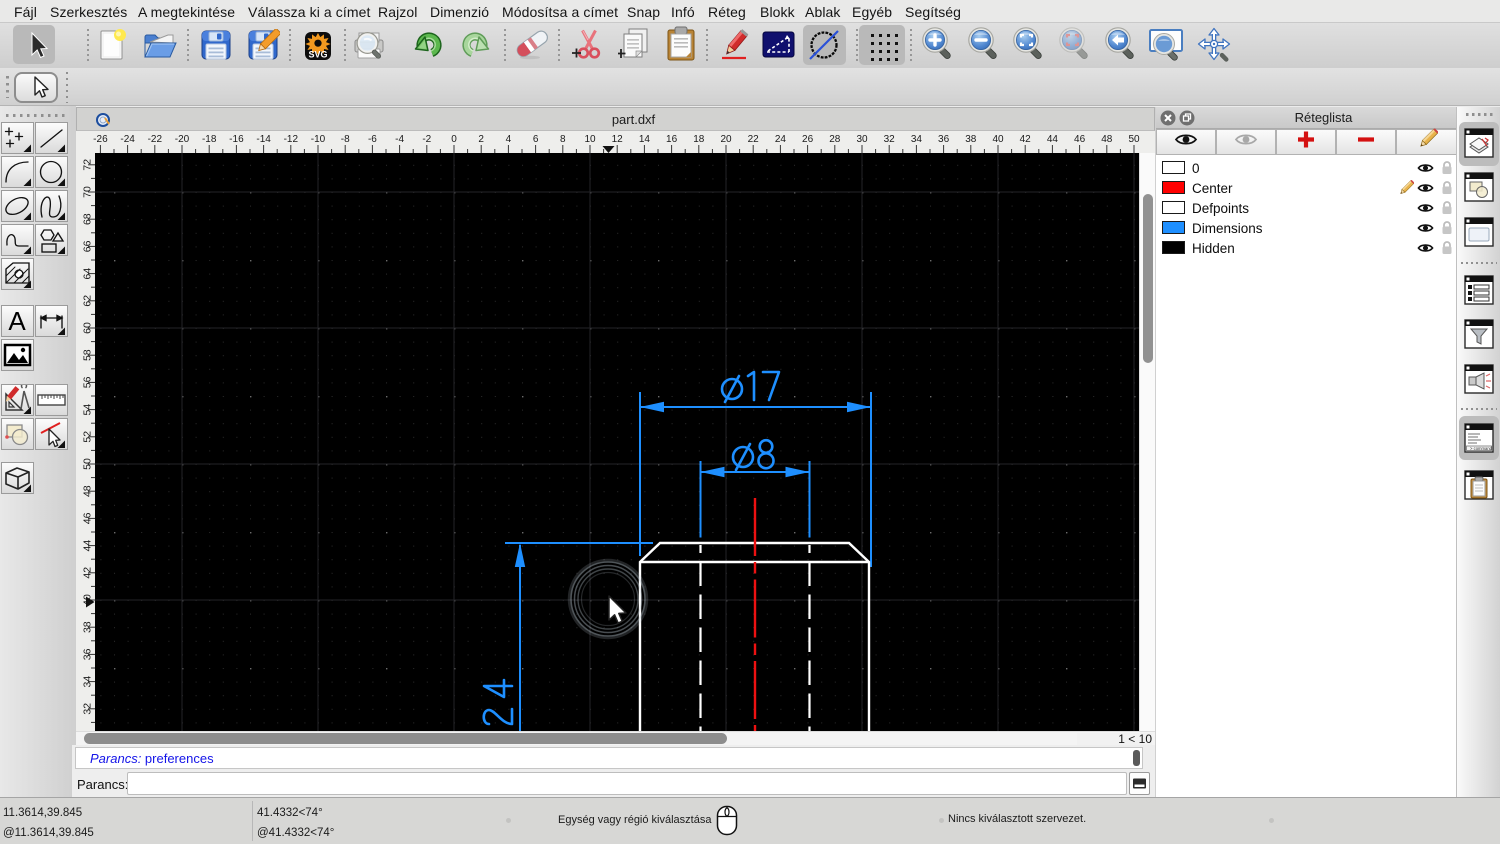  What do you see at coordinates (87, 274) in the screenshot?
I see `svg-text: 64` at bounding box center [87, 274].